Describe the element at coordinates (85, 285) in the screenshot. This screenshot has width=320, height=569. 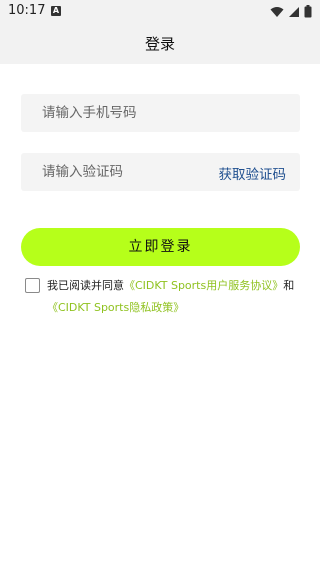
I see `agreement-prefix: 我已阅读并同意` at that location.